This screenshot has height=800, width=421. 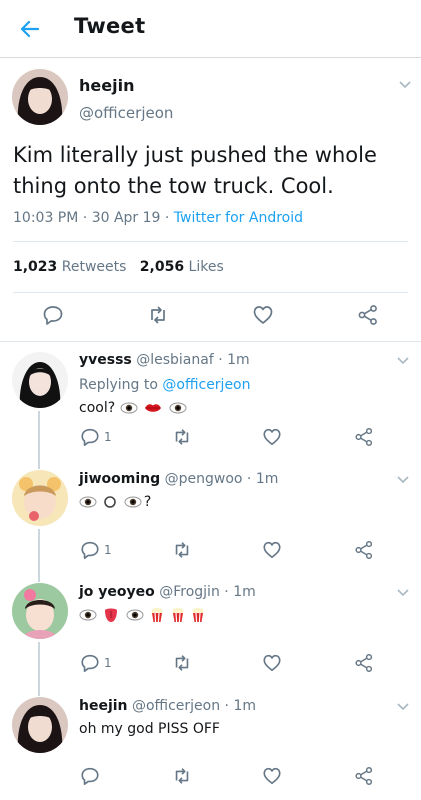 What do you see at coordinates (189, 592) in the screenshot?
I see `reply-handle: @Frogjin` at bounding box center [189, 592].